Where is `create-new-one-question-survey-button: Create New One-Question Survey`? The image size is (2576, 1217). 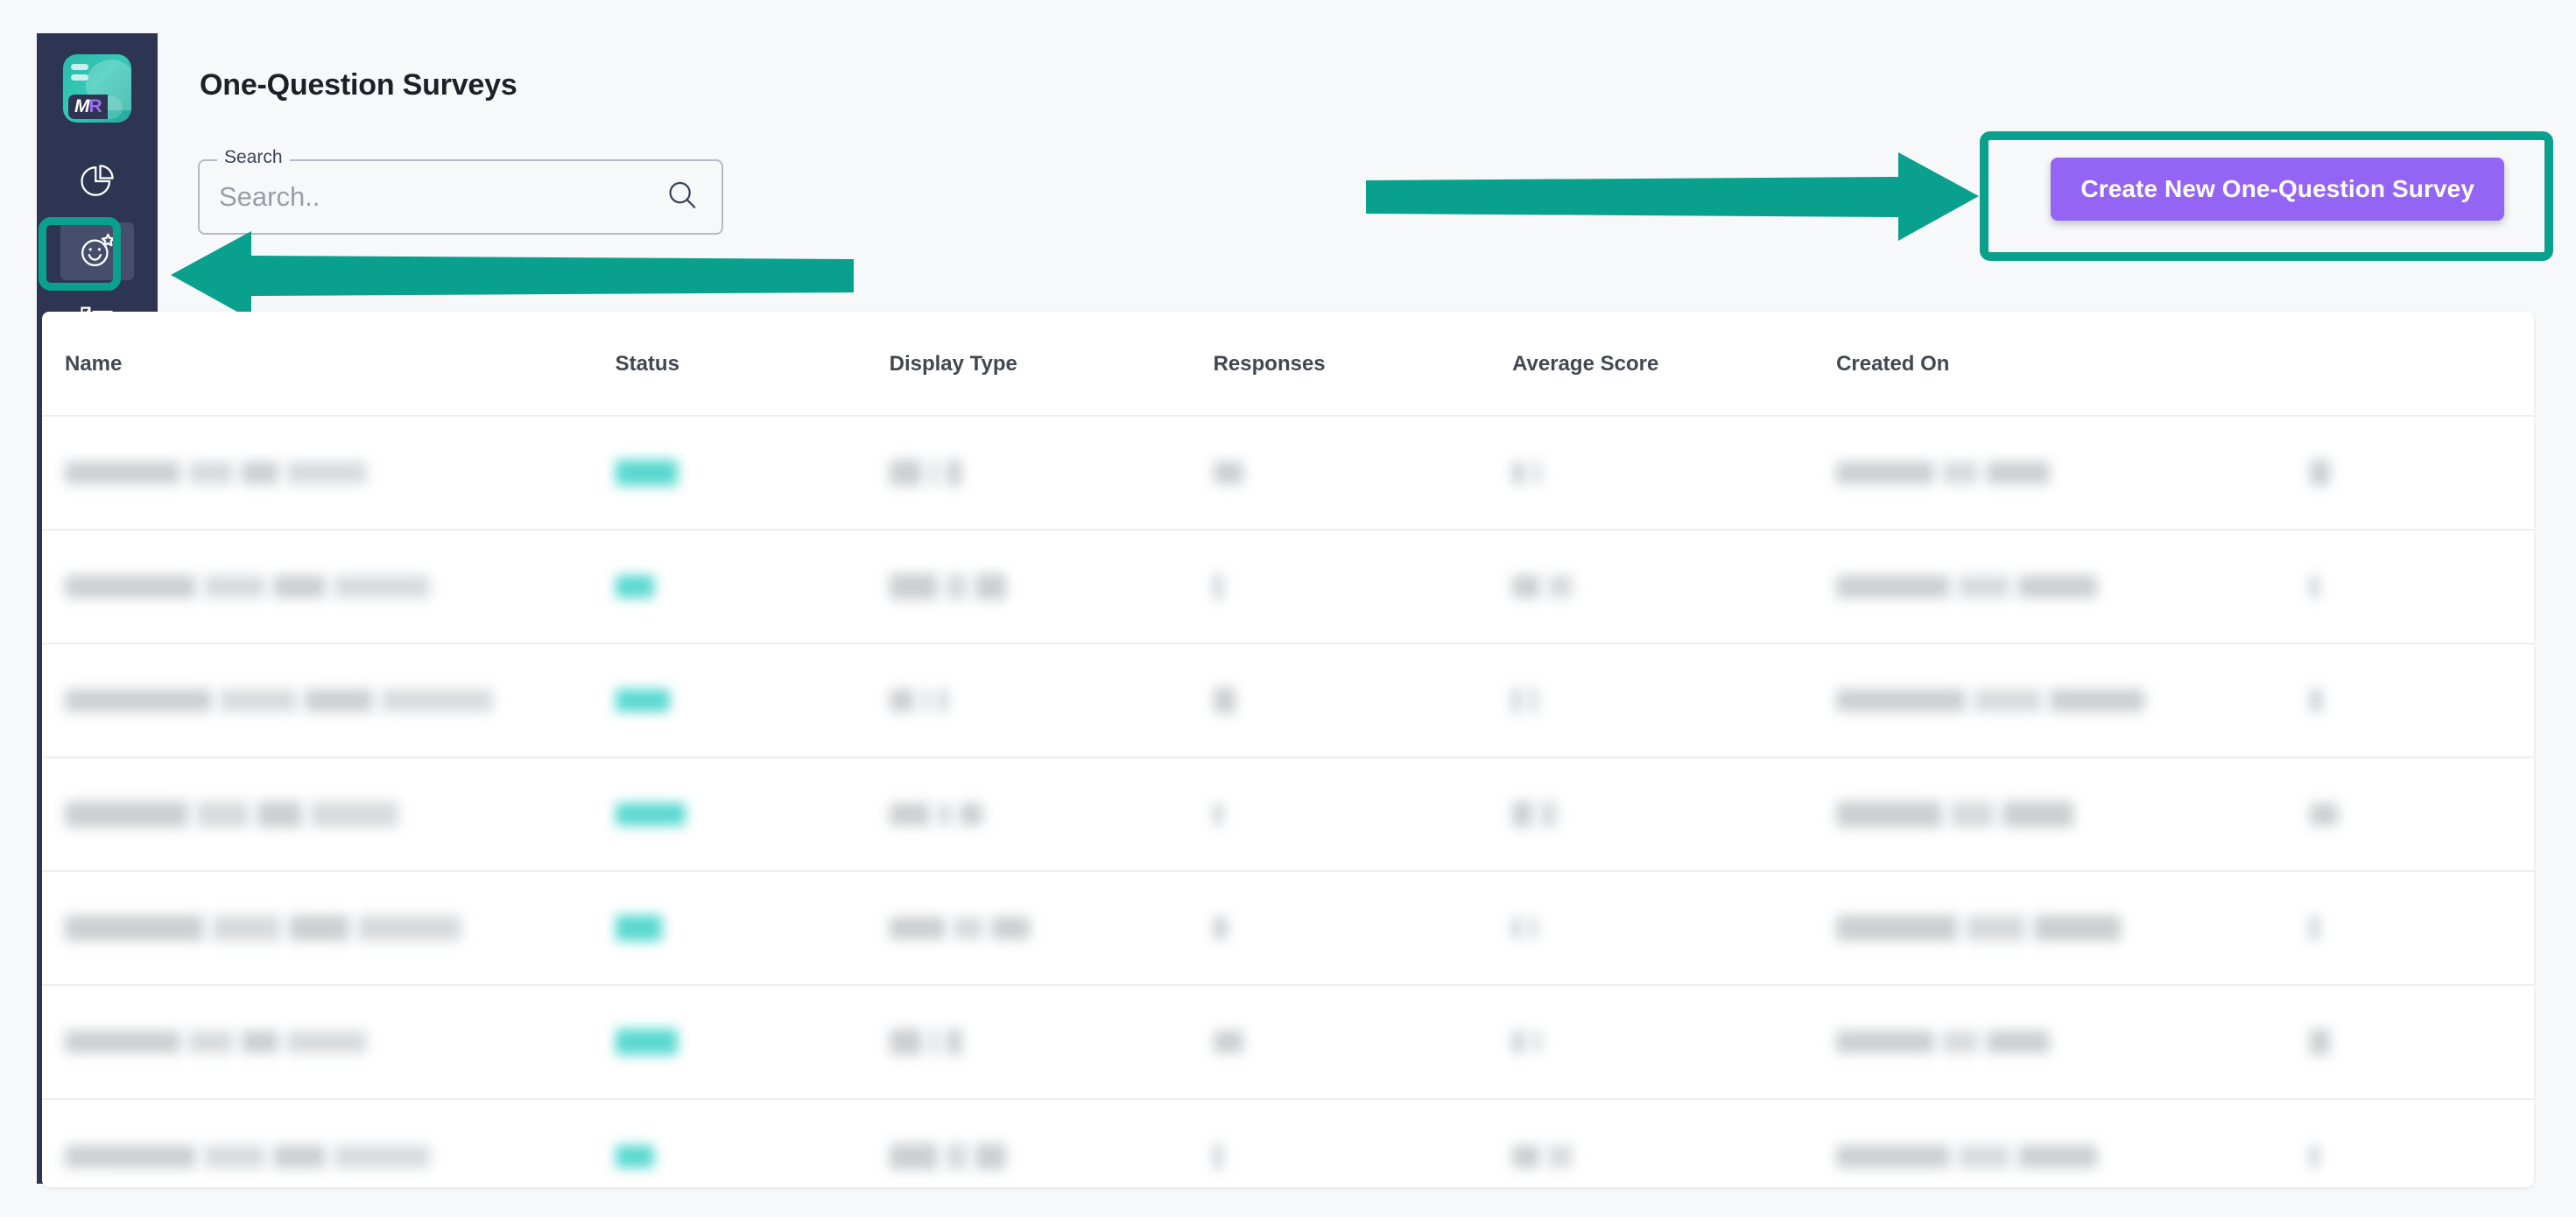 create-new-one-question-survey-button: Create New One-Question Survey is located at coordinates (2277, 190).